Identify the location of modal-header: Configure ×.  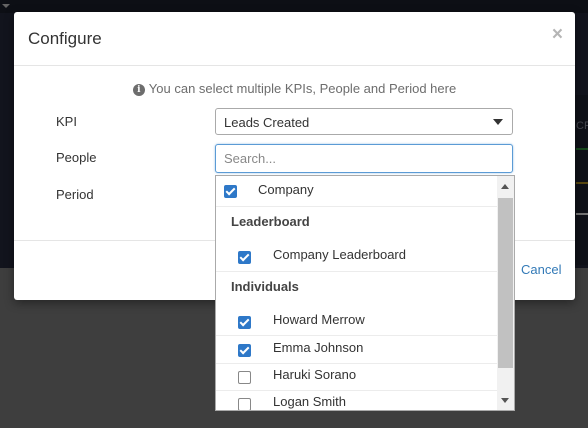
(294, 39).